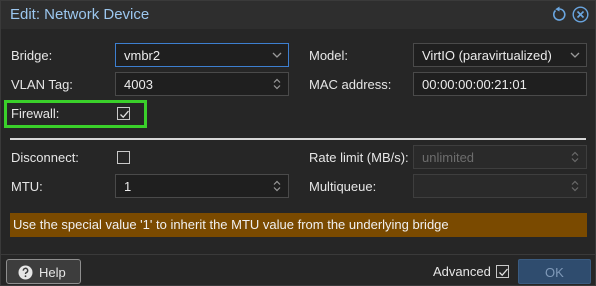 This screenshot has height=286, width=596. I want to click on dialog-title: Edit: Network Device, so click(80, 14).